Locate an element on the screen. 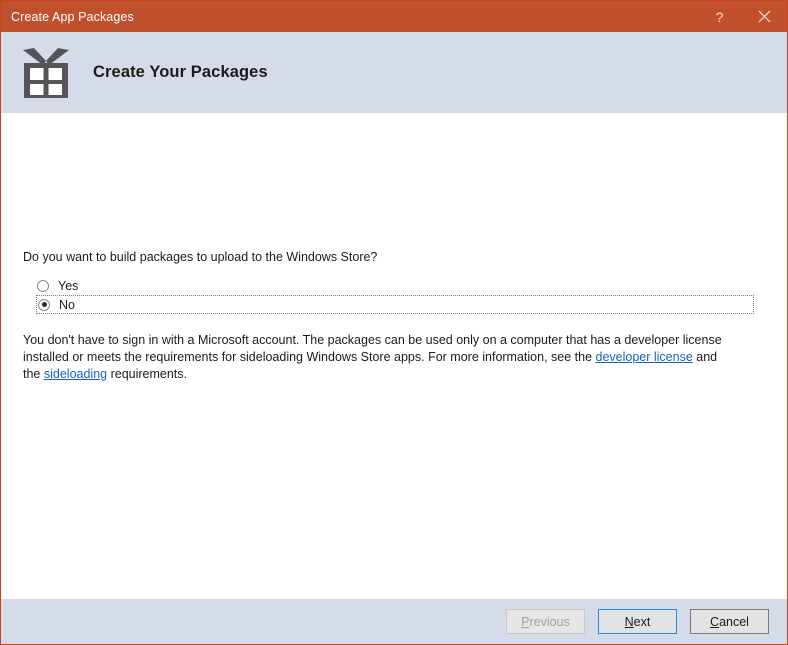 The height and width of the screenshot is (645, 788). cancel-rest: ancel is located at coordinates (734, 621).